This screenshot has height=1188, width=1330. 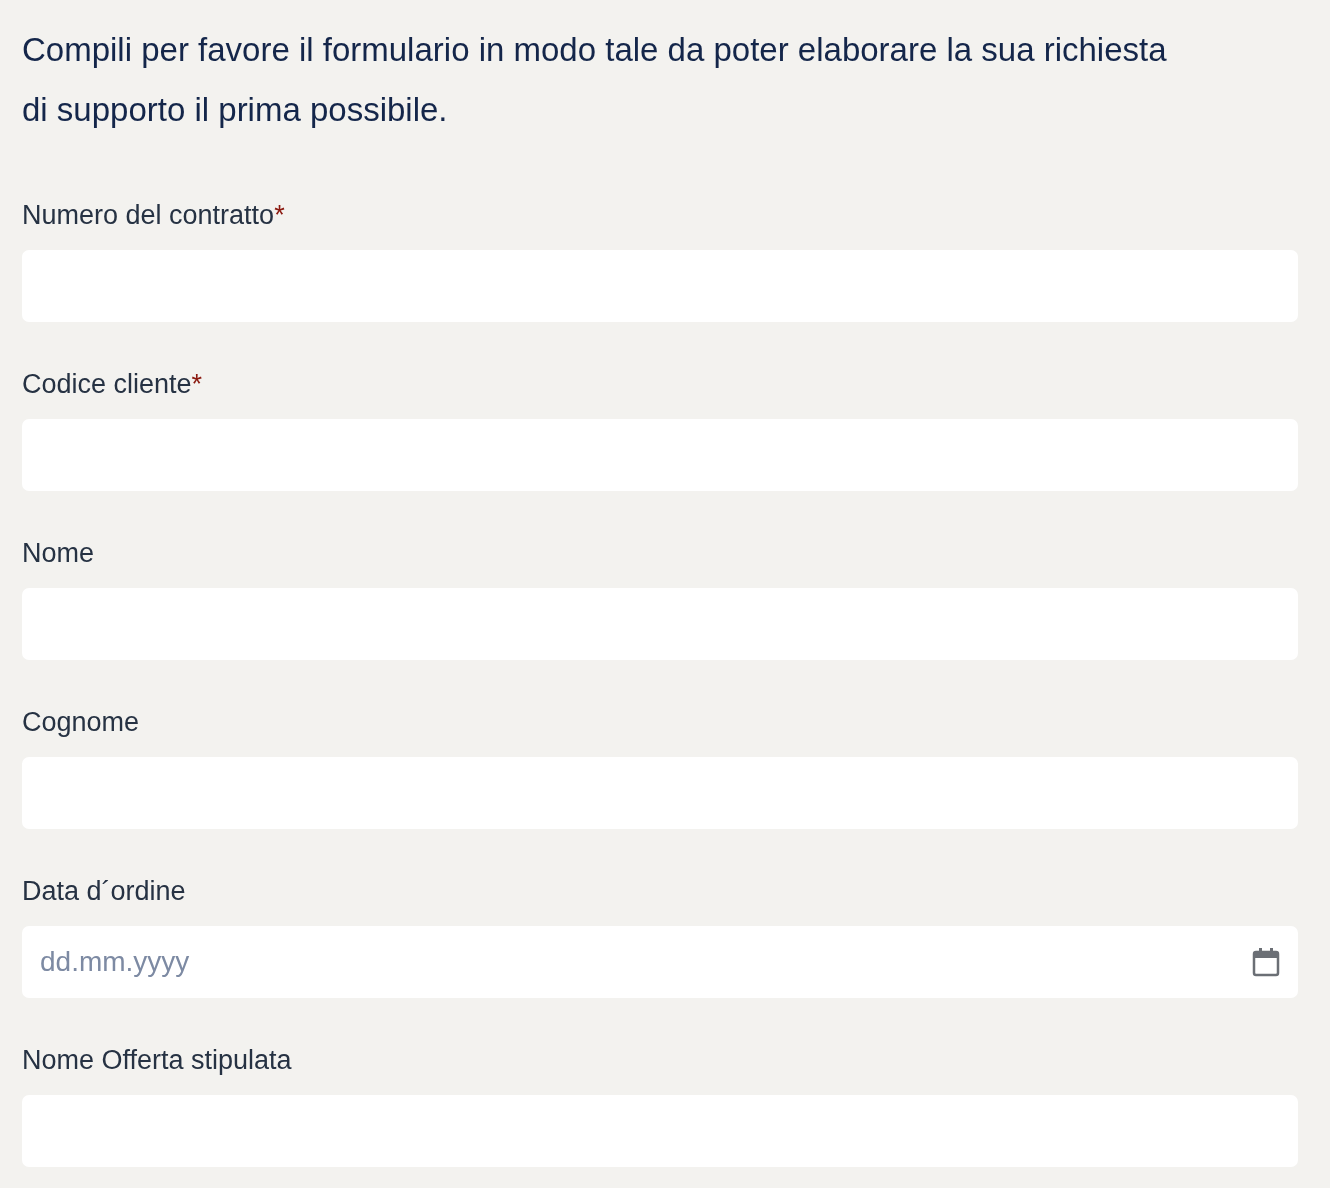 What do you see at coordinates (660, 962) in the screenshot?
I see `date-field: dd.mm.yyyy` at bounding box center [660, 962].